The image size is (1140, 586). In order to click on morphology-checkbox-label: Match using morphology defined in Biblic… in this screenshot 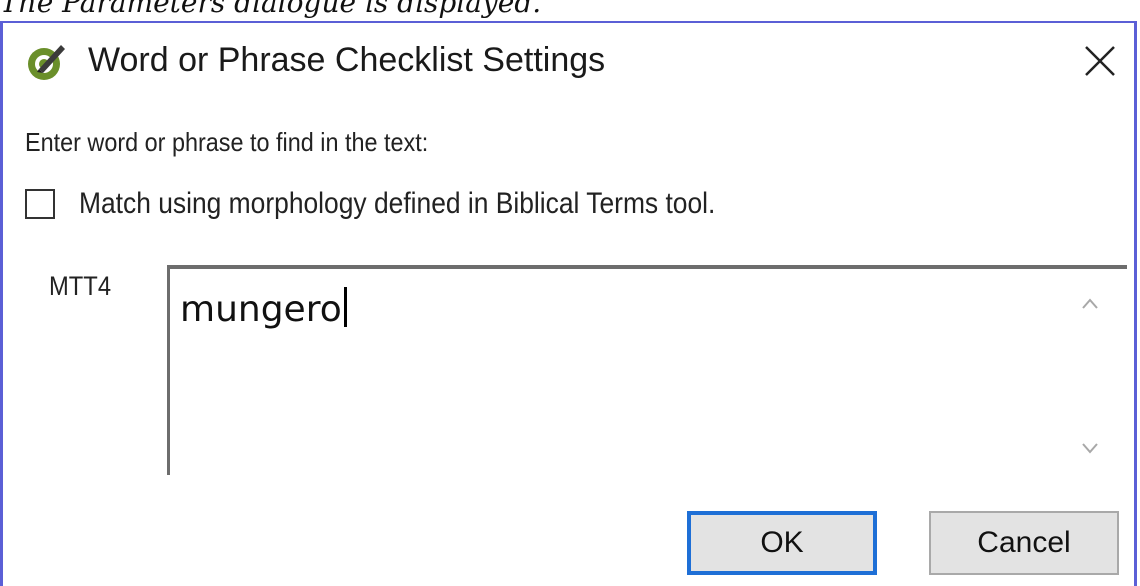, I will do `click(397, 203)`.